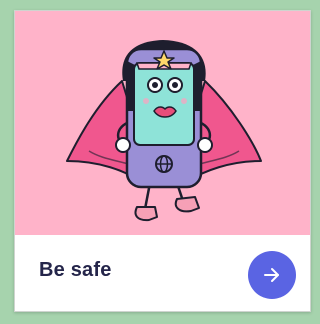 The image size is (320, 324). Describe the element at coordinates (75, 270) in the screenshot. I see `card-title: Be safe` at that location.